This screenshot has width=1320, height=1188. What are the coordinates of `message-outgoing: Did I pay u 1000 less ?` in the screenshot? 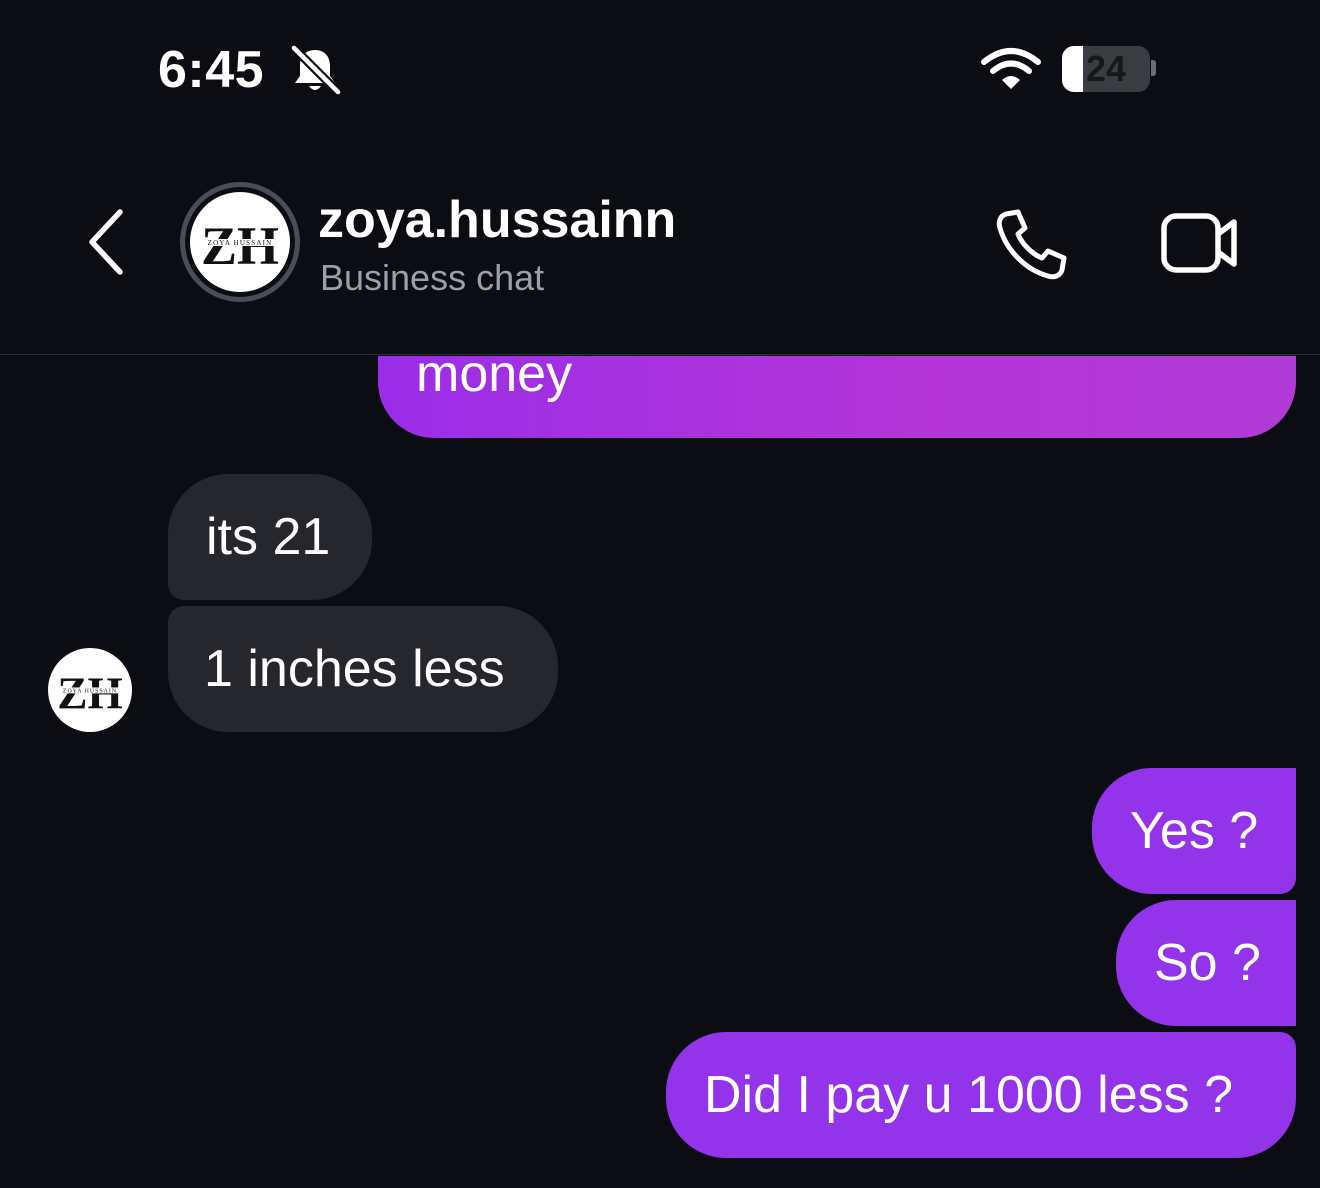 It's located at (981, 1095).